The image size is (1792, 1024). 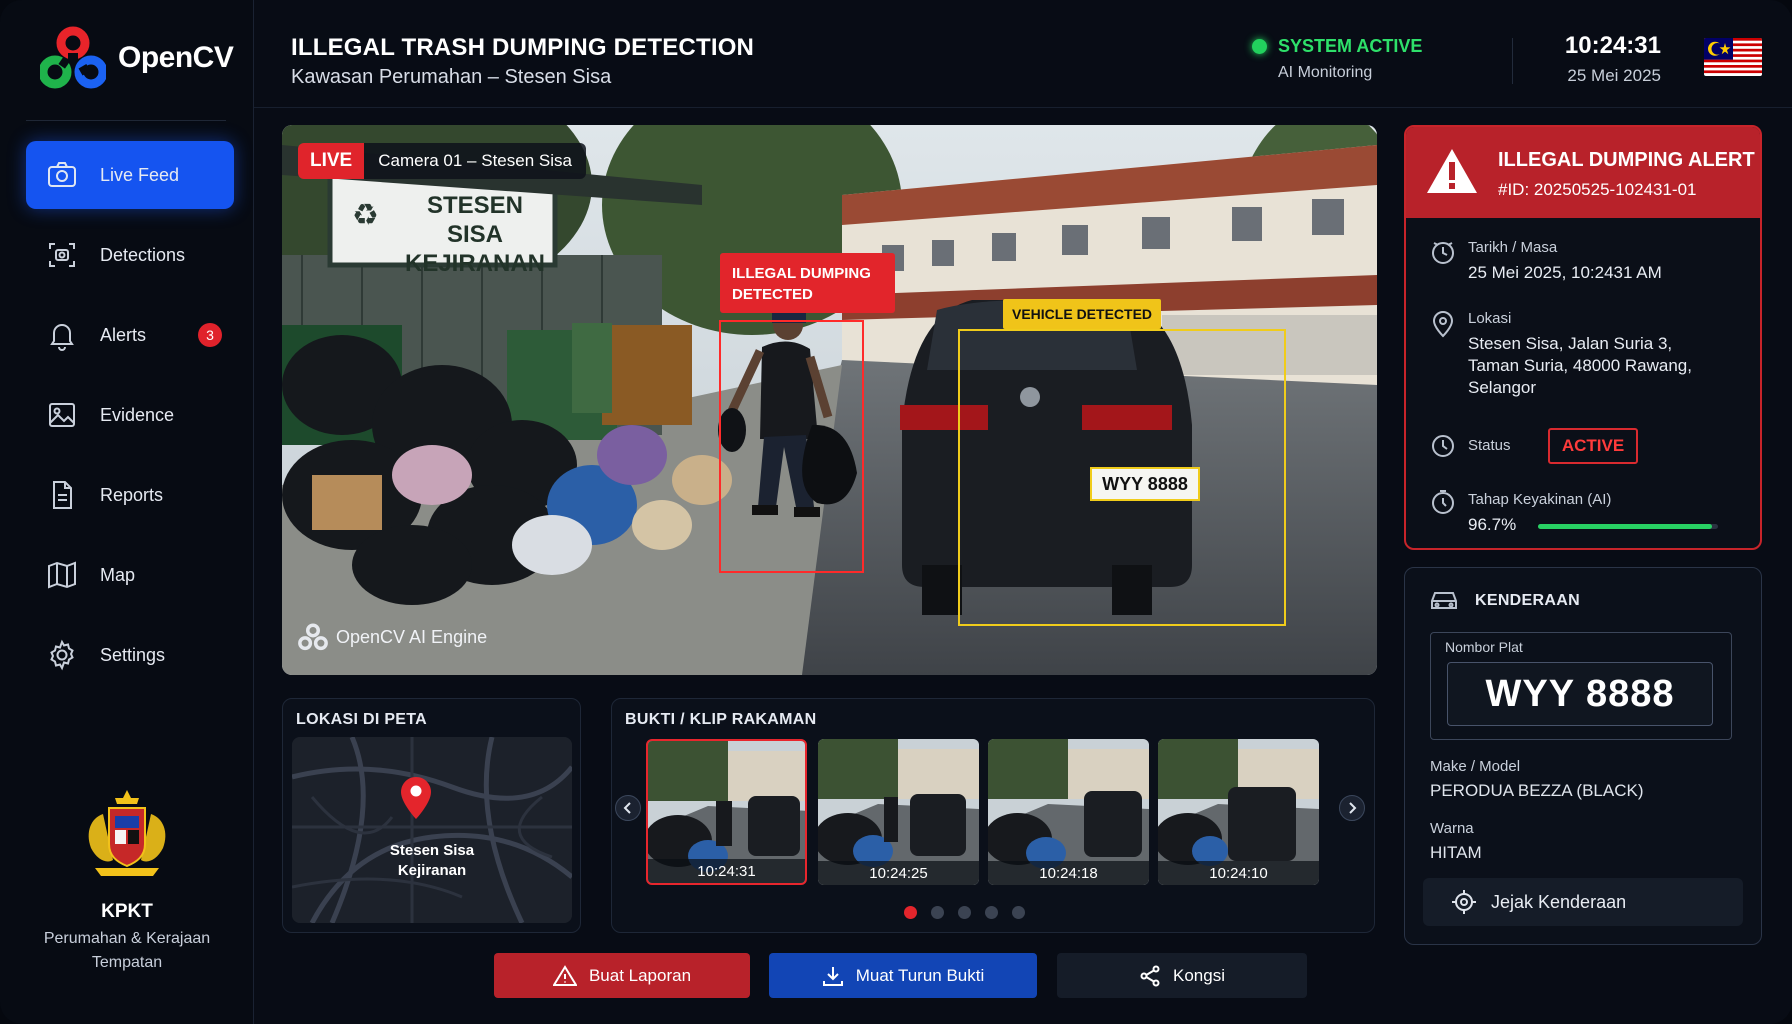 I want to click on map-roads, so click(x=432, y=830).